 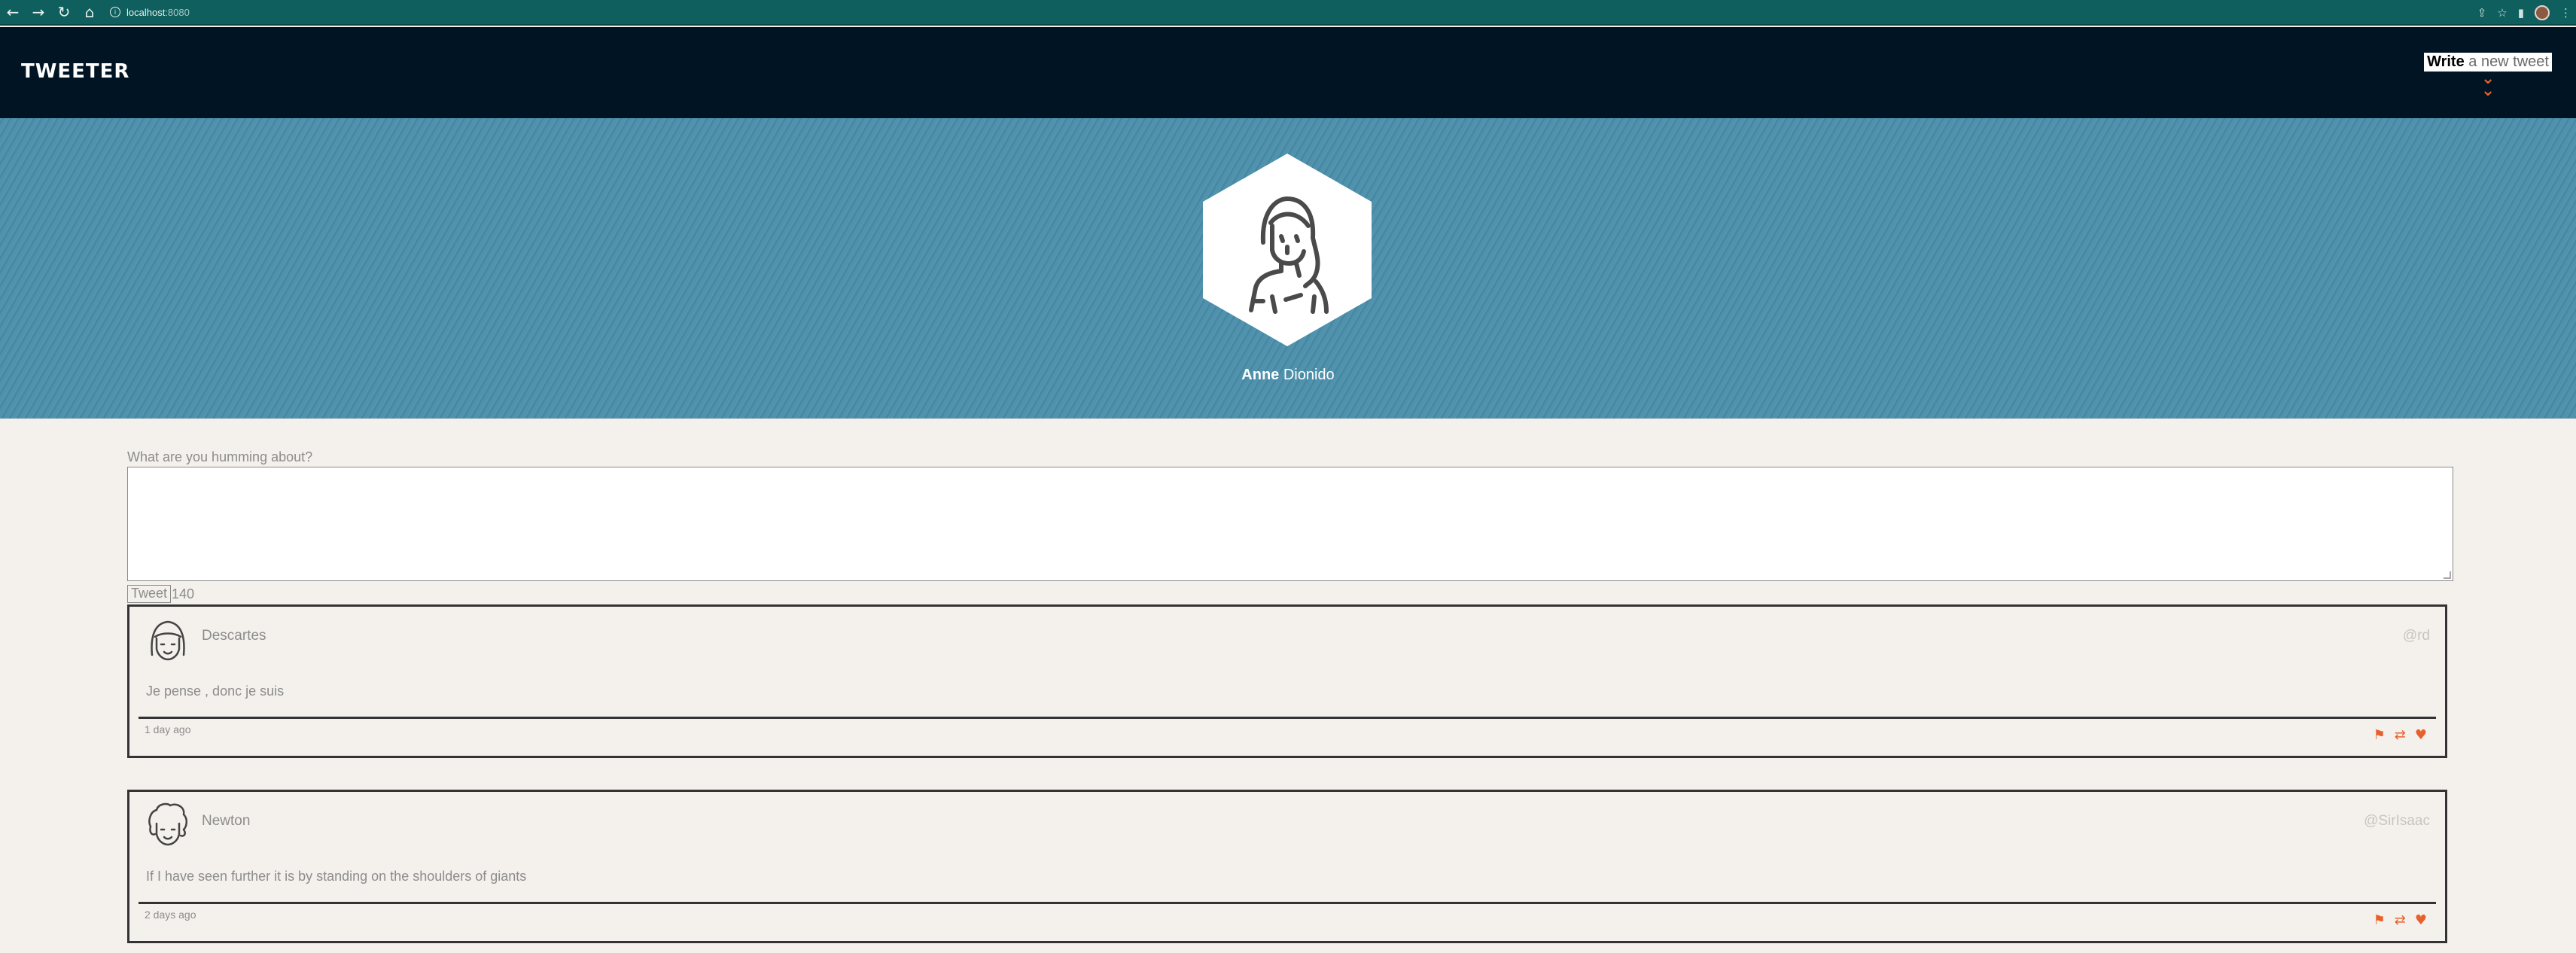 I want to click on home-icon: ⌂, so click(x=90, y=12).